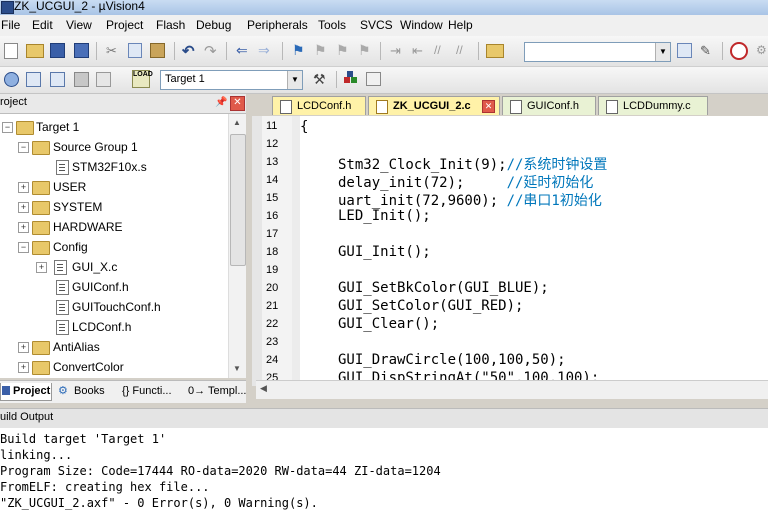 The width and height of the screenshot is (768, 529). I want to click on editor-horizontal-scrollbar: ◀, so click(512, 389).